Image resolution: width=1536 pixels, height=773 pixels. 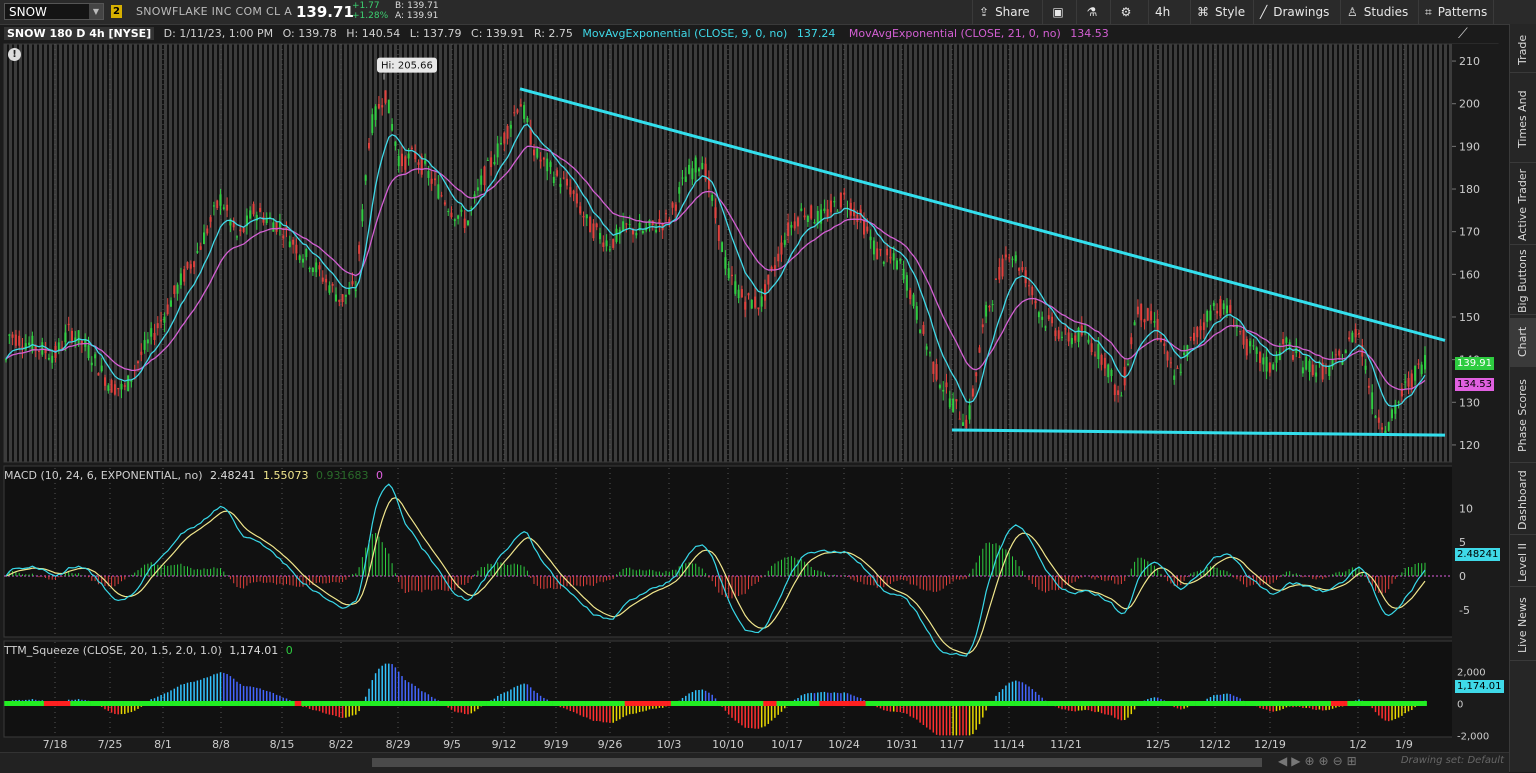 I want to click on sidebar-tab-chart: Chart, so click(x=1523, y=342).